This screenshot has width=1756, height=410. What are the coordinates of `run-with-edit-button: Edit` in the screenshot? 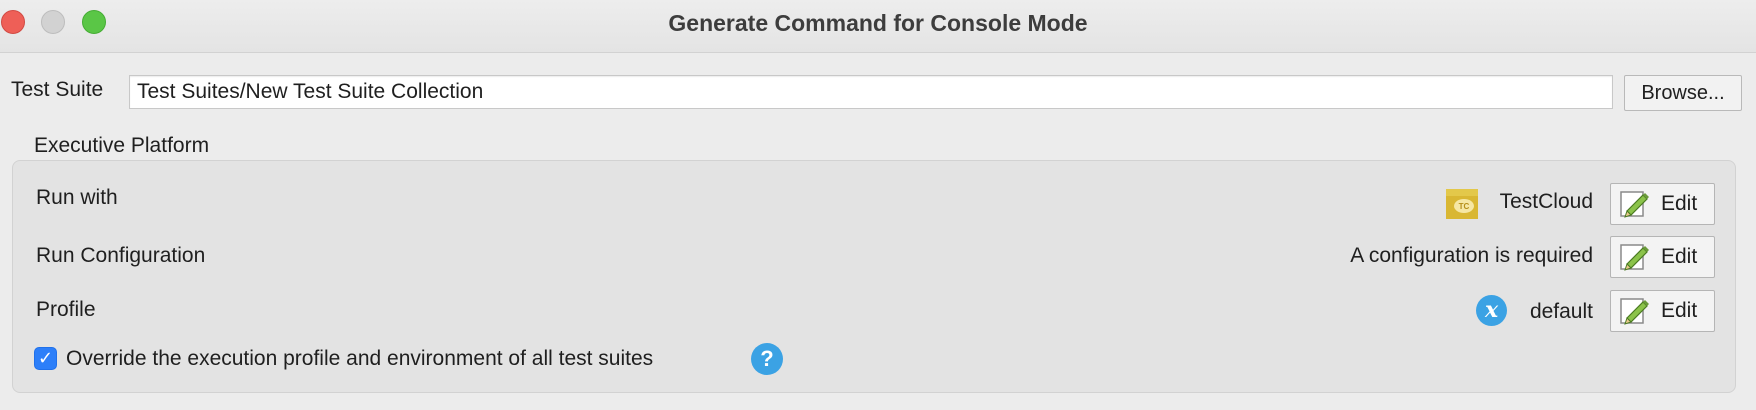 It's located at (1662, 204).